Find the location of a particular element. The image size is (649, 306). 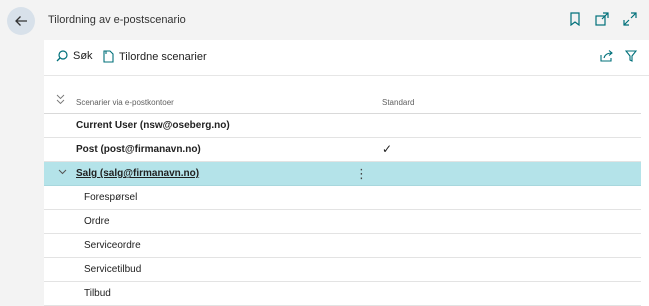

arrow-left-icon is located at coordinates (21, 21).